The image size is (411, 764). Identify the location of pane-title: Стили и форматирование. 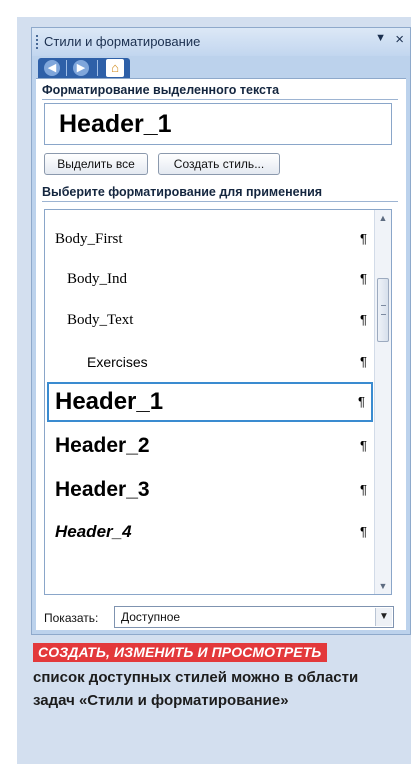
(122, 41).